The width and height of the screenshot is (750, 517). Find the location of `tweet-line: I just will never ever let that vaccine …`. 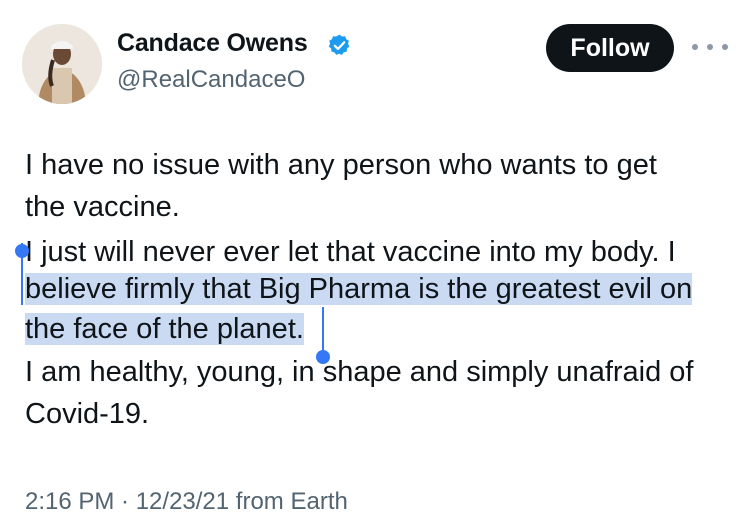

tweet-line: I just will never ever let that vaccine … is located at coordinates (350, 252).